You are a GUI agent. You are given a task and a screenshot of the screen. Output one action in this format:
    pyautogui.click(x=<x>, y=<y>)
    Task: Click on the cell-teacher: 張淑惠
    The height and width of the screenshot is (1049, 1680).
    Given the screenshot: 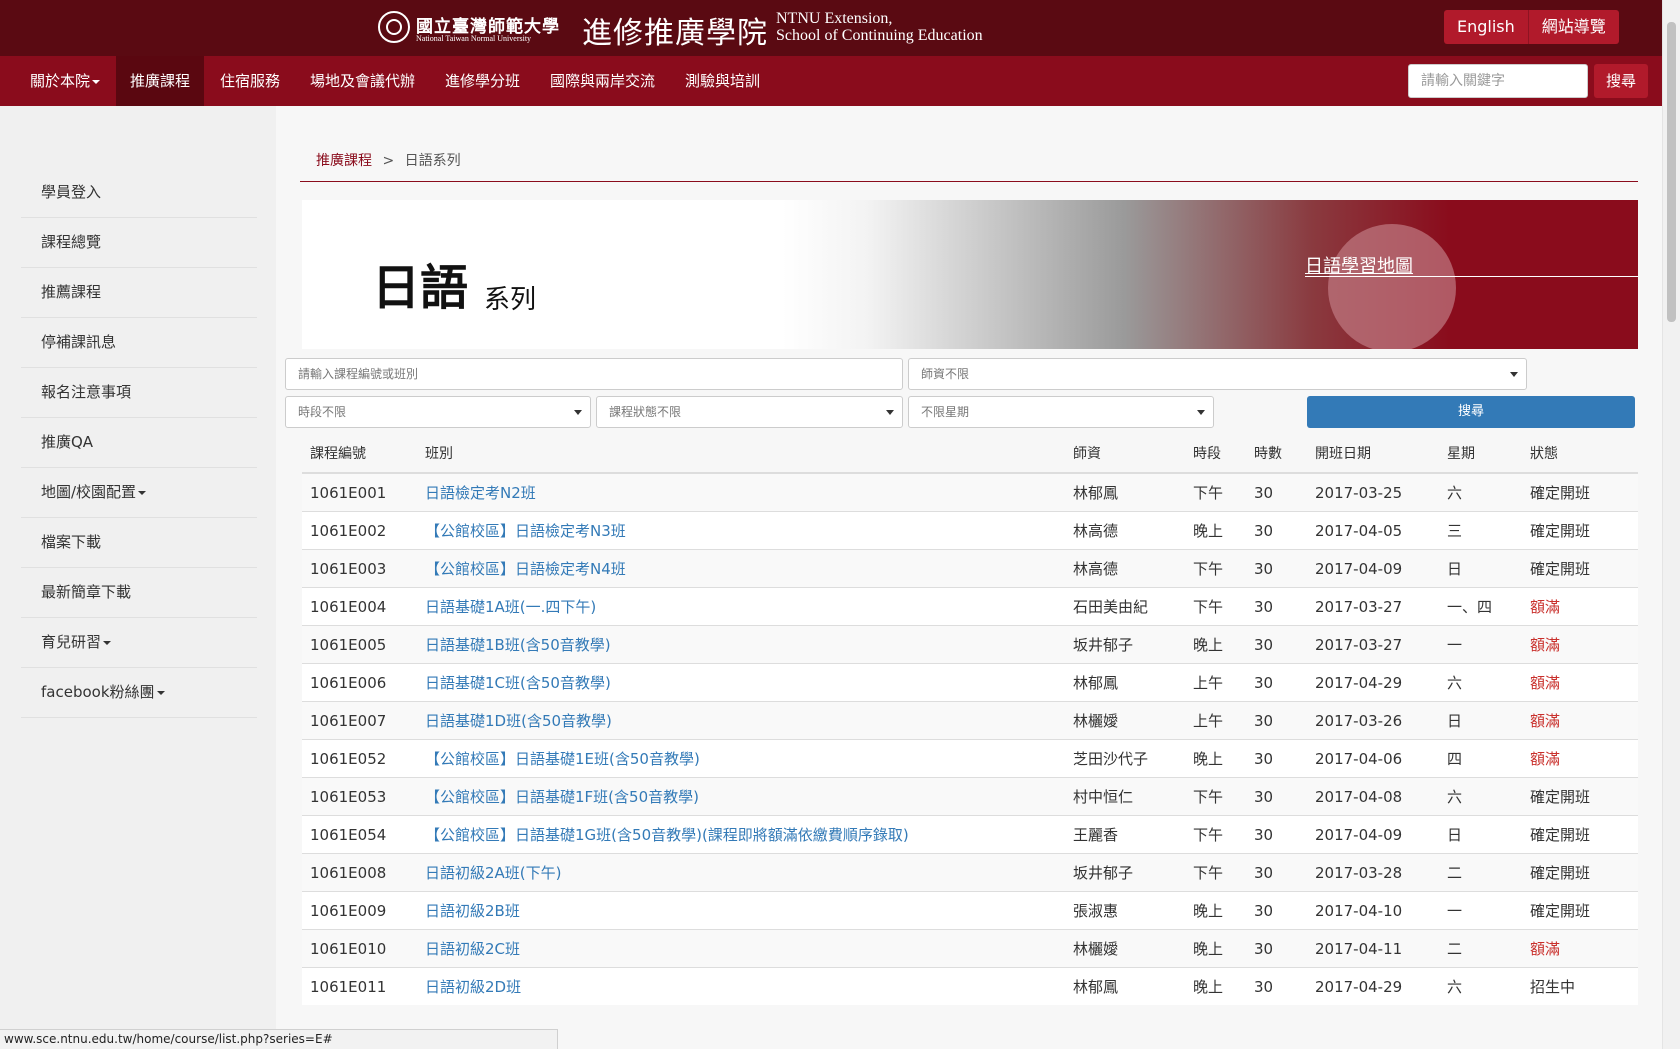 What is the action you would take?
    pyautogui.click(x=1125, y=910)
    